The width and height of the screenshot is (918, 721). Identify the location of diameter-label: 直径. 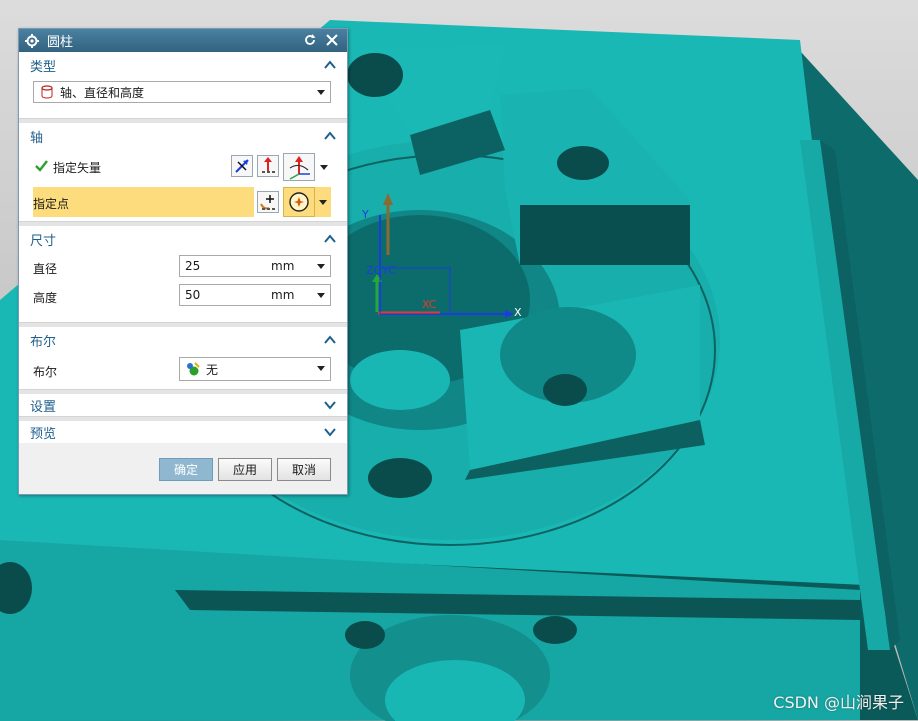
(45, 269).